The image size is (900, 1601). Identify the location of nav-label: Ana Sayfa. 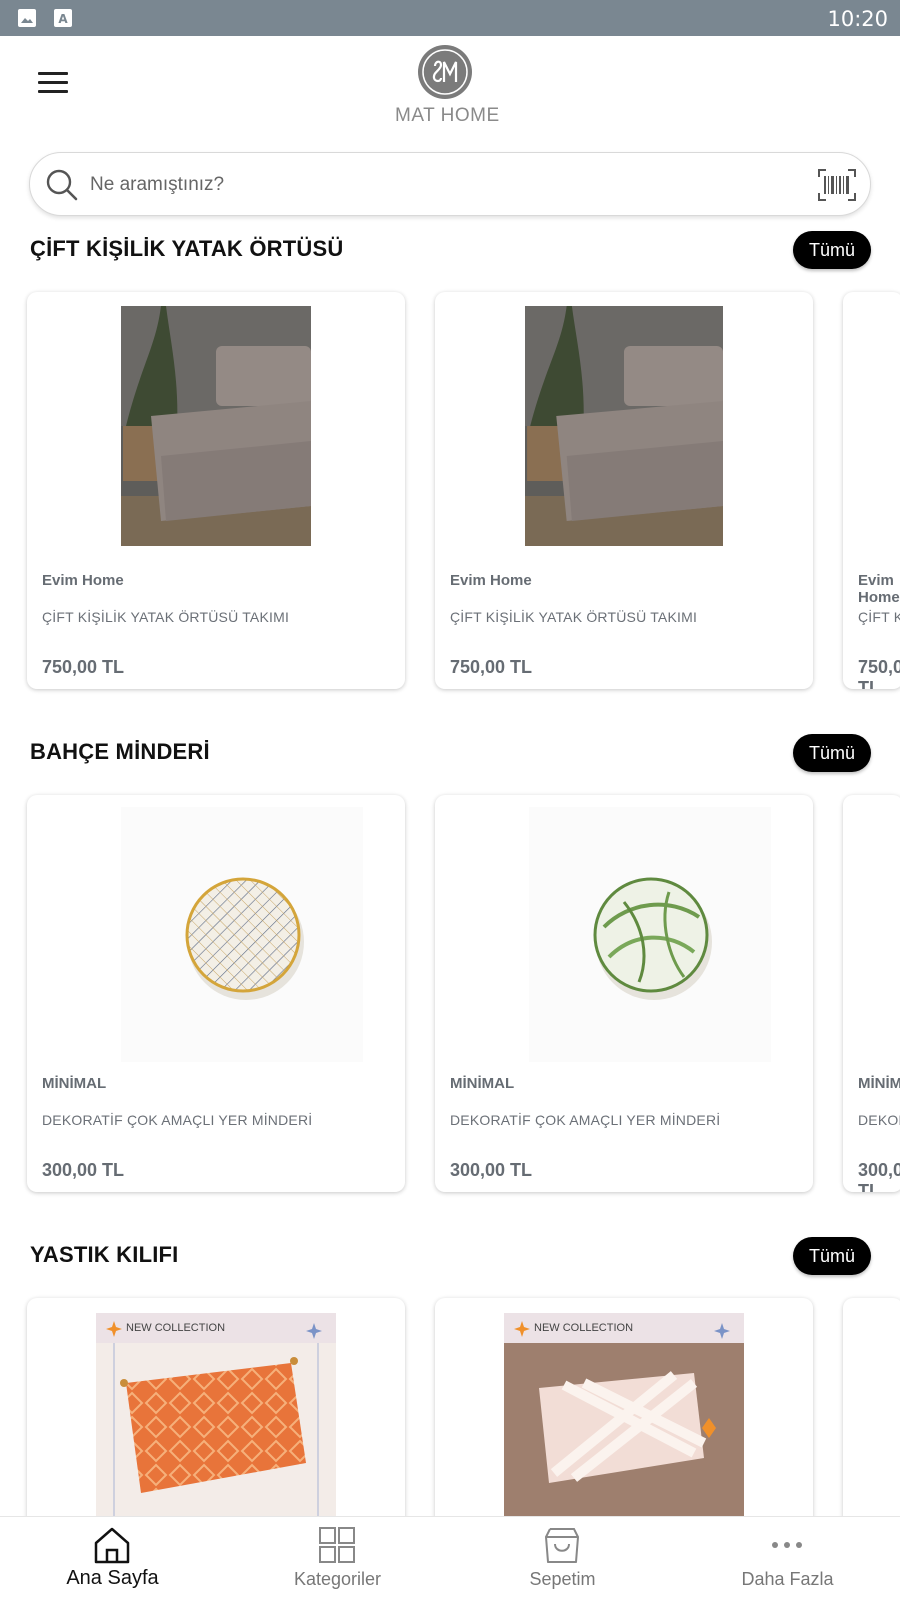
(112, 1578).